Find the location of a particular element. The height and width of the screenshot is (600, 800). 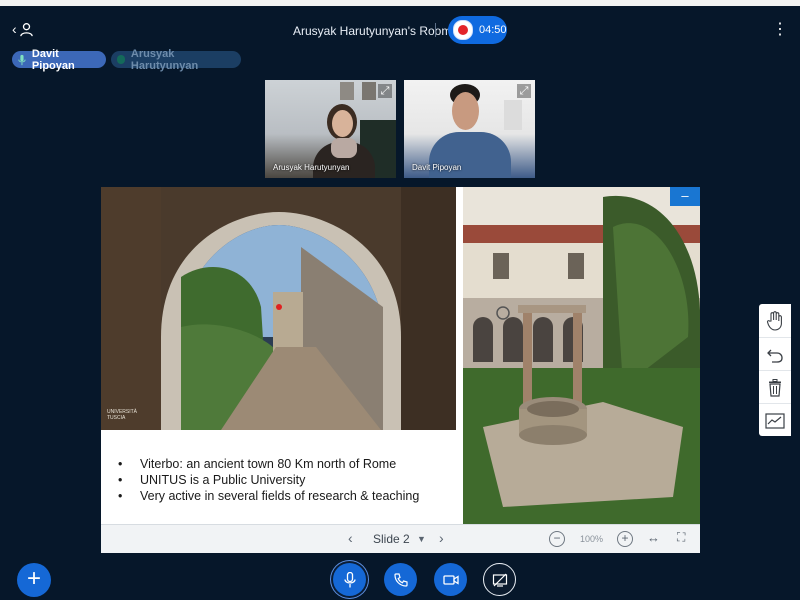

leave-audio-button is located at coordinates (400, 579).